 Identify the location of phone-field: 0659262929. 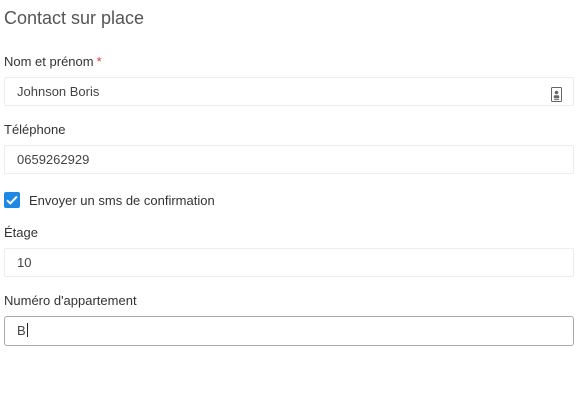
(289, 159).